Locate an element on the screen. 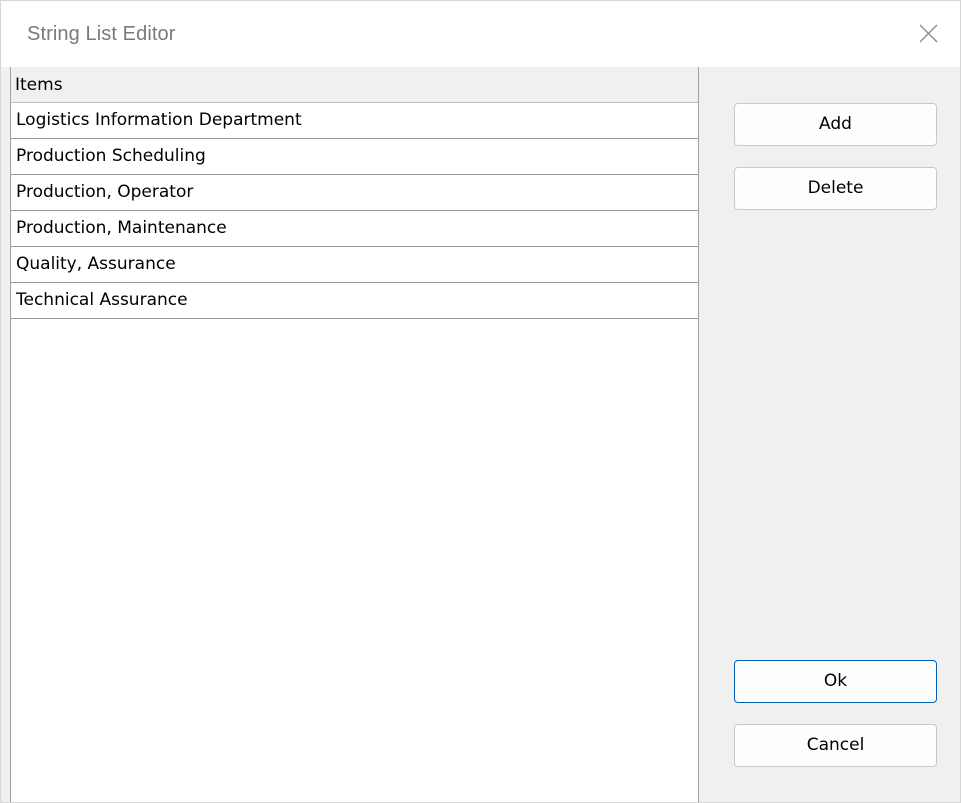  ok-button: Ok is located at coordinates (835, 681).